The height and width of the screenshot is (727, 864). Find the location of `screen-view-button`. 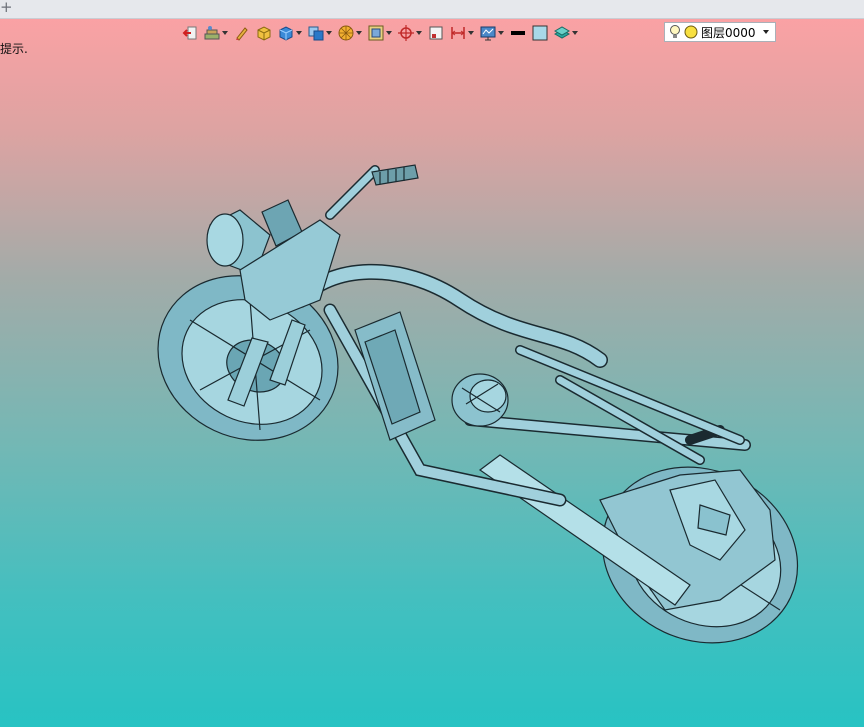

screen-view-button is located at coordinates (492, 33).